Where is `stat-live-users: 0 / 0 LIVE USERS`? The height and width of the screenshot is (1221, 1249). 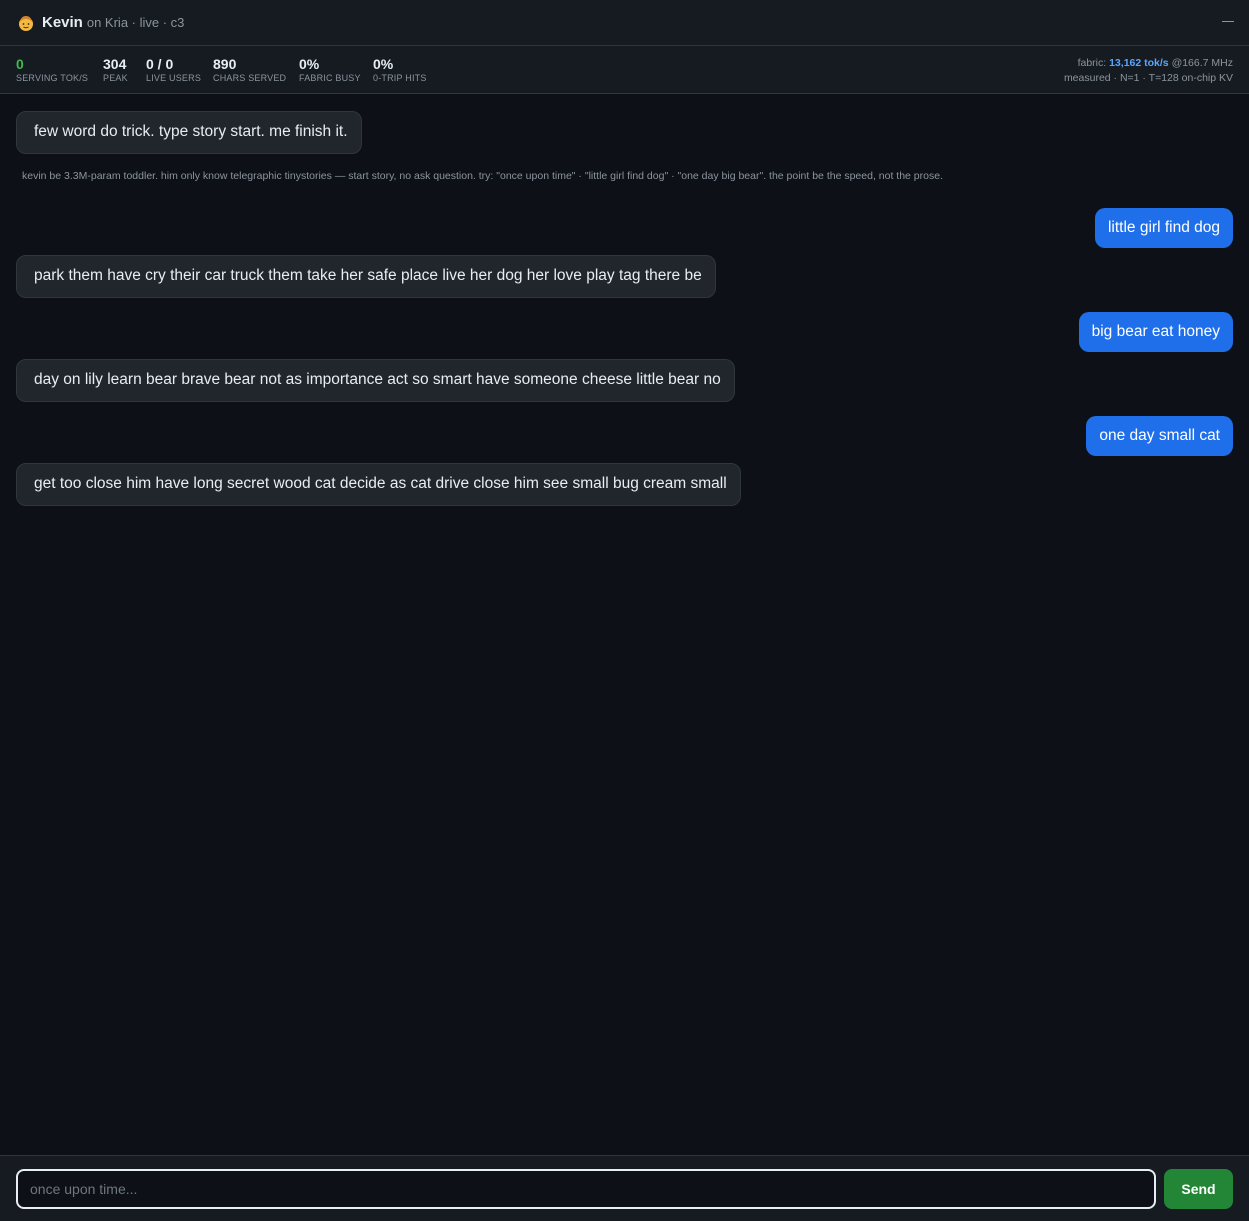 stat-live-users: 0 / 0 LIVE USERS is located at coordinates (173, 70).